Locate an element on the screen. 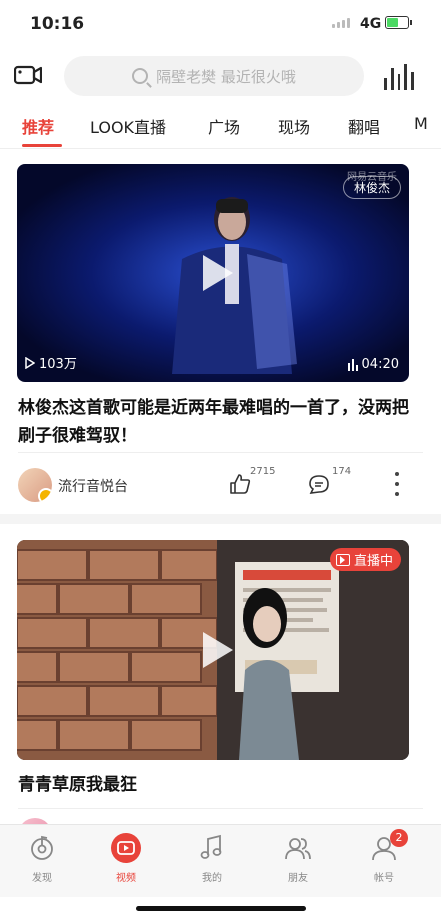 This screenshot has height=919, width=441. play-small-icon is located at coordinates (30, 362).